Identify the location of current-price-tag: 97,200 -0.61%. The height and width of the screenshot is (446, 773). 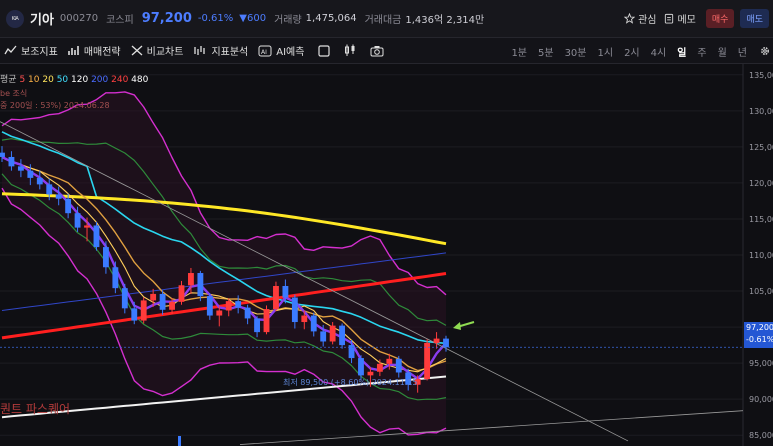
(758, 335).